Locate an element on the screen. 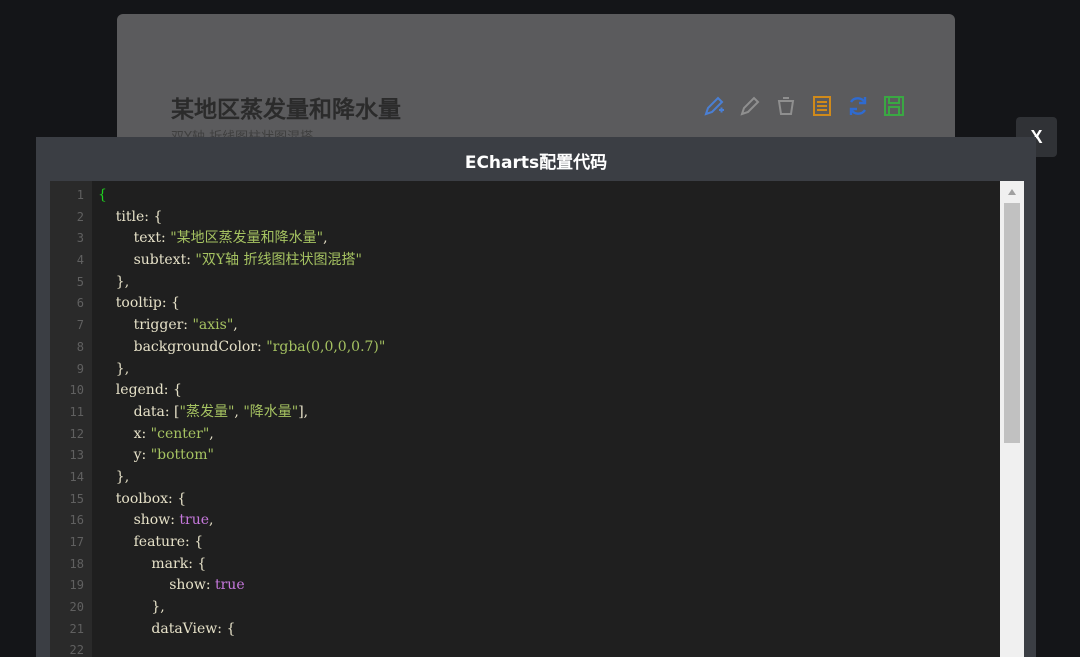  chart-toolbox is located at coordinates (804, 106).